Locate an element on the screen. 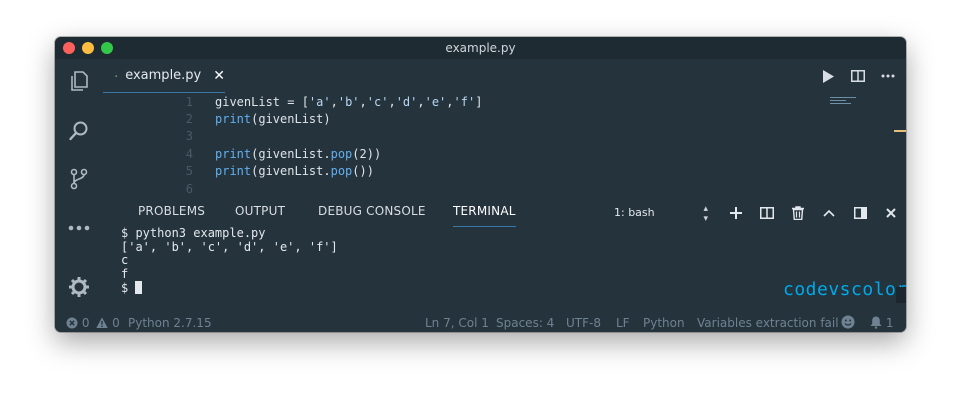 The width and height of the screenshot is (960, 404). code-line: 2 print(givenList) is located at coordinates (483, 119).